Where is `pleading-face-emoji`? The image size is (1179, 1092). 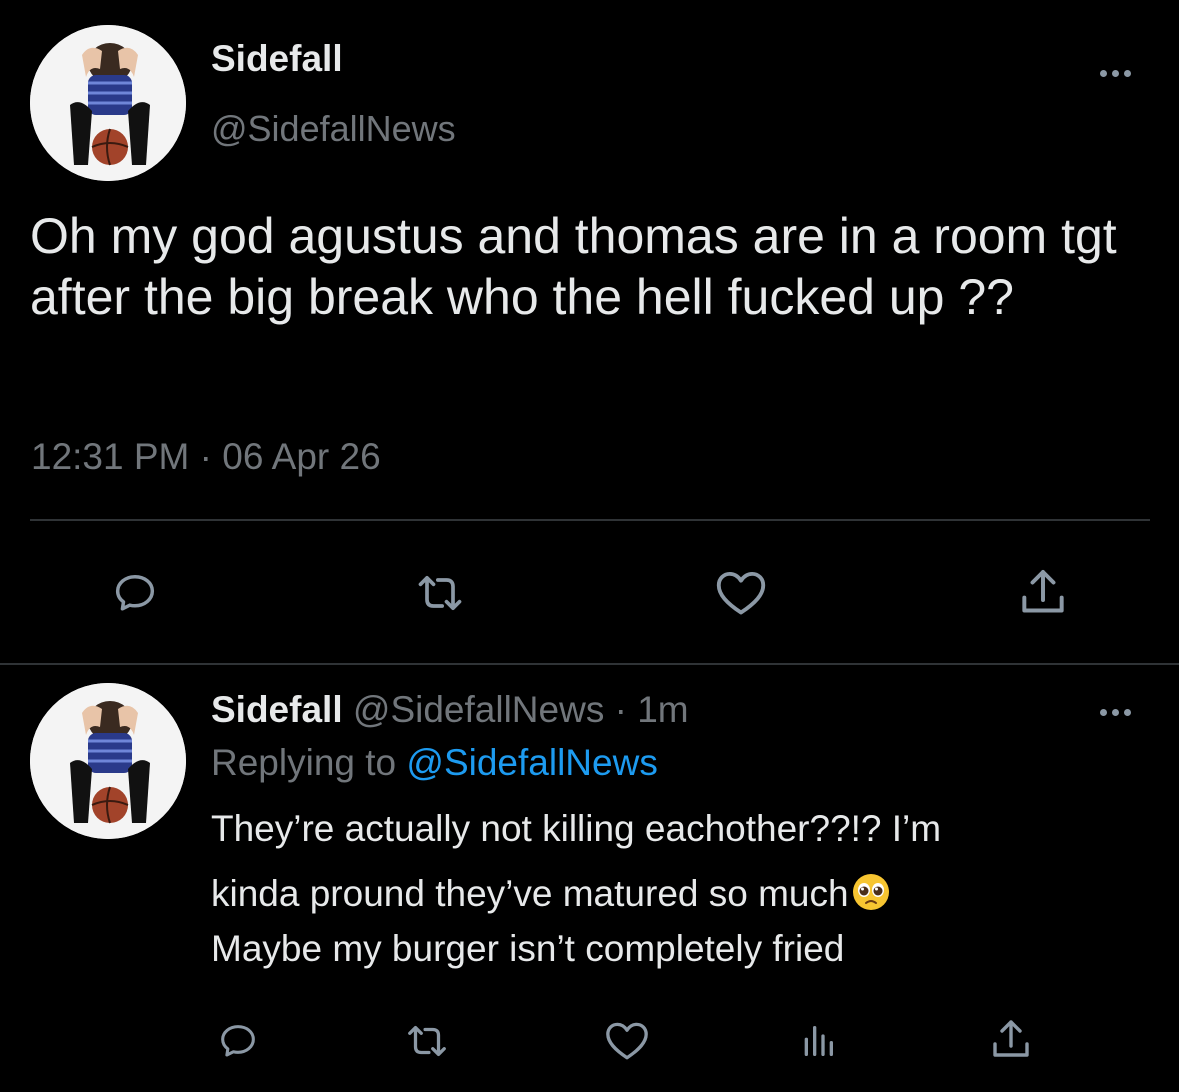
pleading-face-emoji is located at coordinates (871, 896).